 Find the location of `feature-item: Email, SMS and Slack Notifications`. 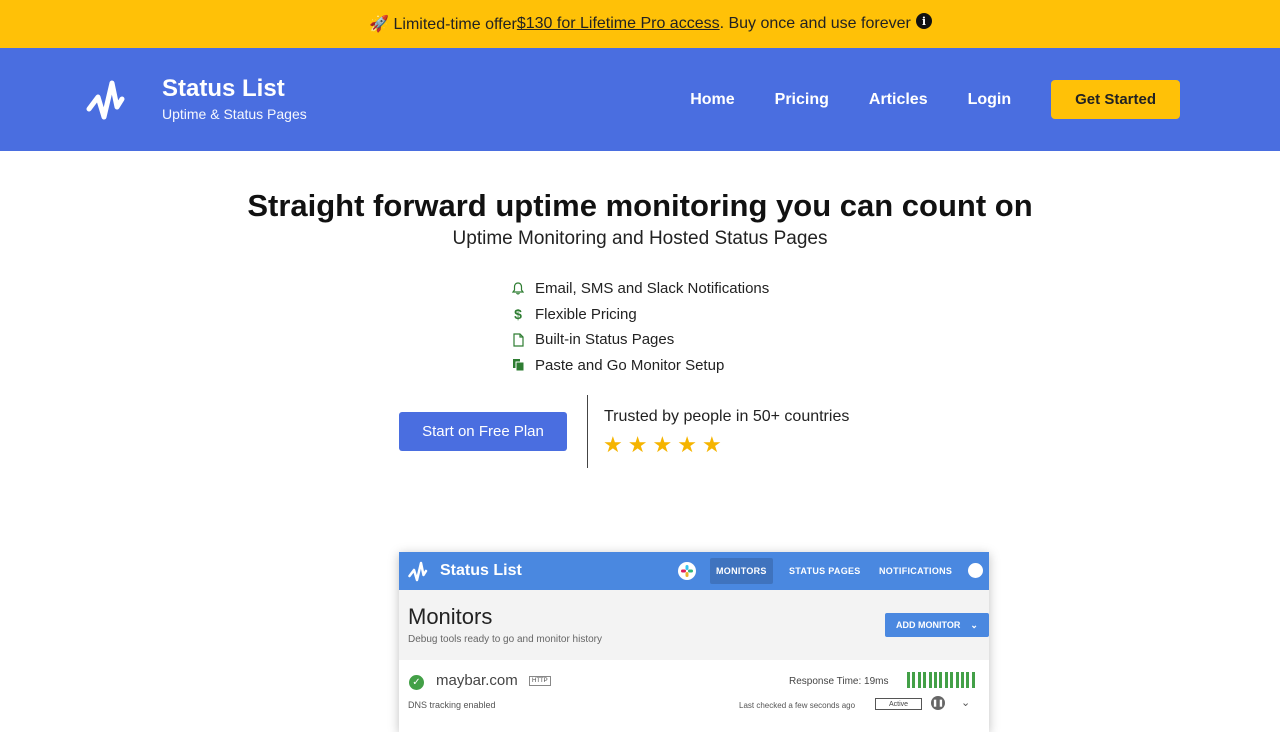

feature-item: Email, SMS and Slack Notifications is located at coordinates (640, 289).